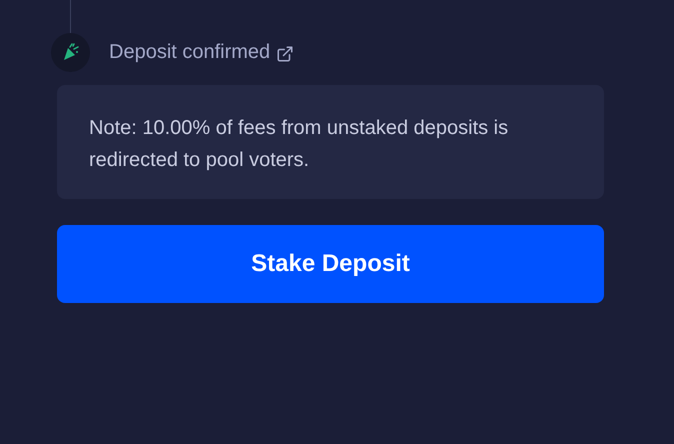 This screenshot has width=674, height=444. Describe the element at coordinates (285, 53) in the screenshot. I see `external-link-icon` at that location.